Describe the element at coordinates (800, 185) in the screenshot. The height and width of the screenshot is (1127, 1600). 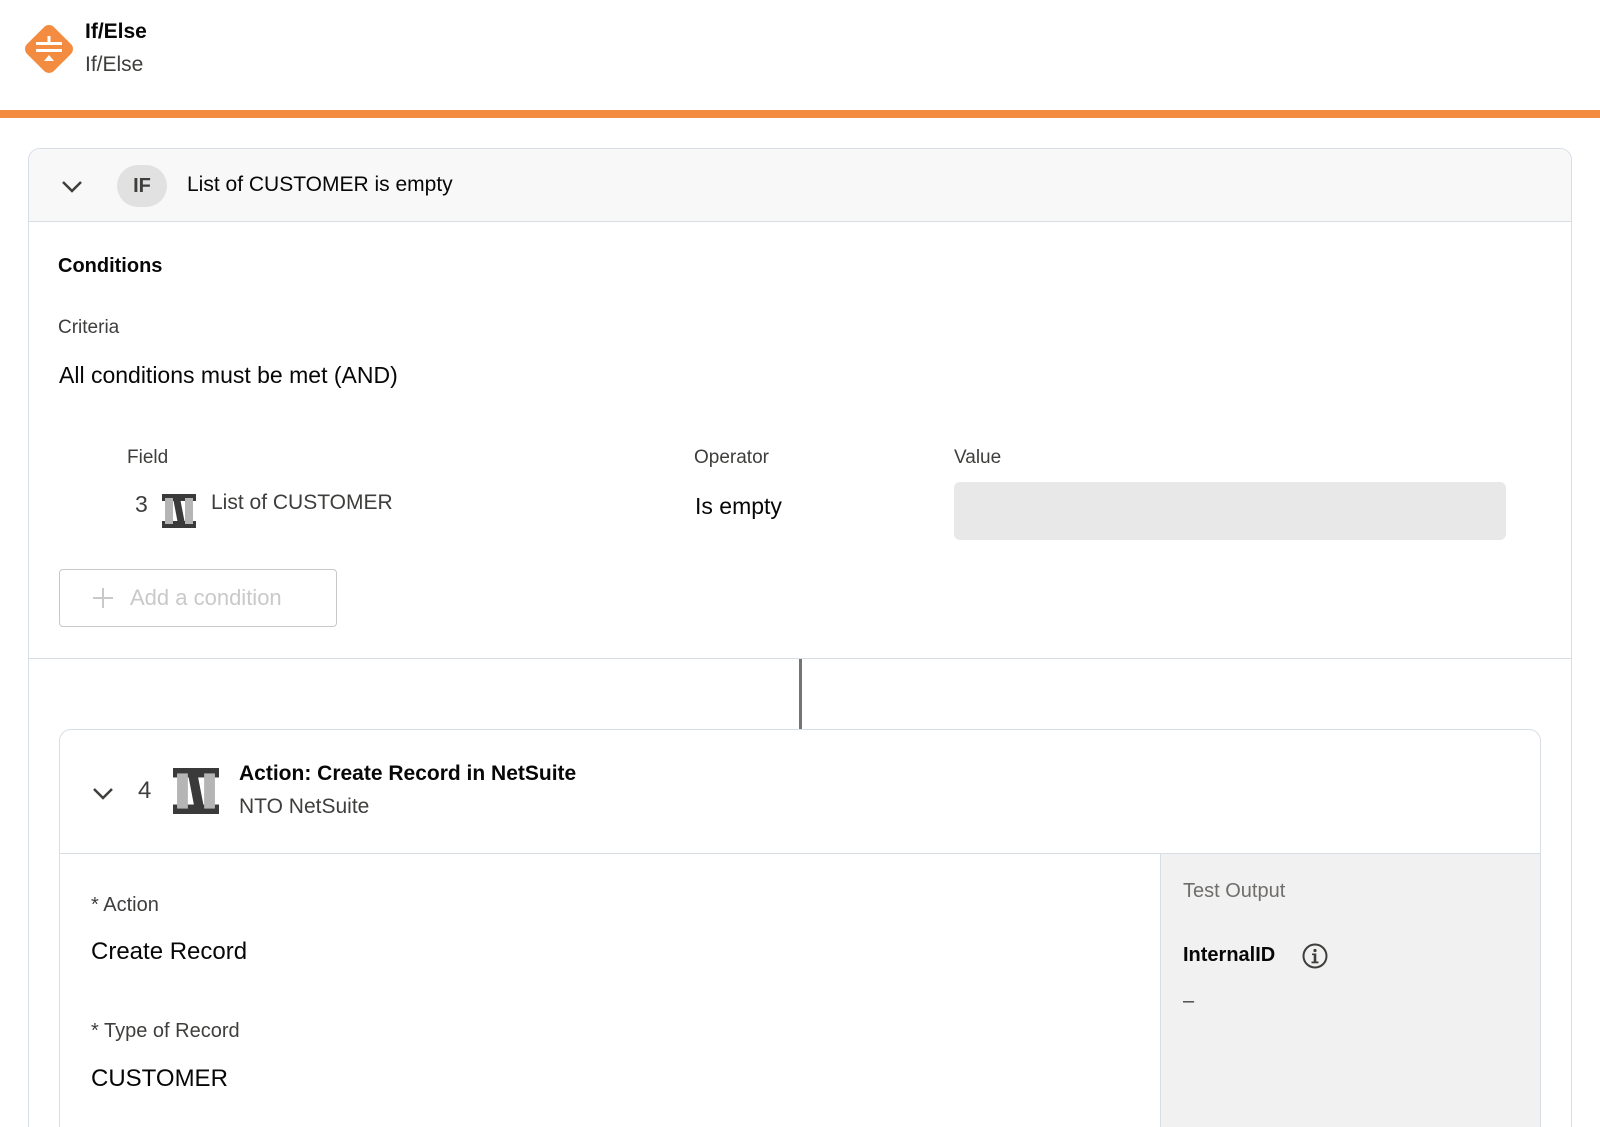
I see `if-card-header: IF List of CUSTOMER is empty` at that location.